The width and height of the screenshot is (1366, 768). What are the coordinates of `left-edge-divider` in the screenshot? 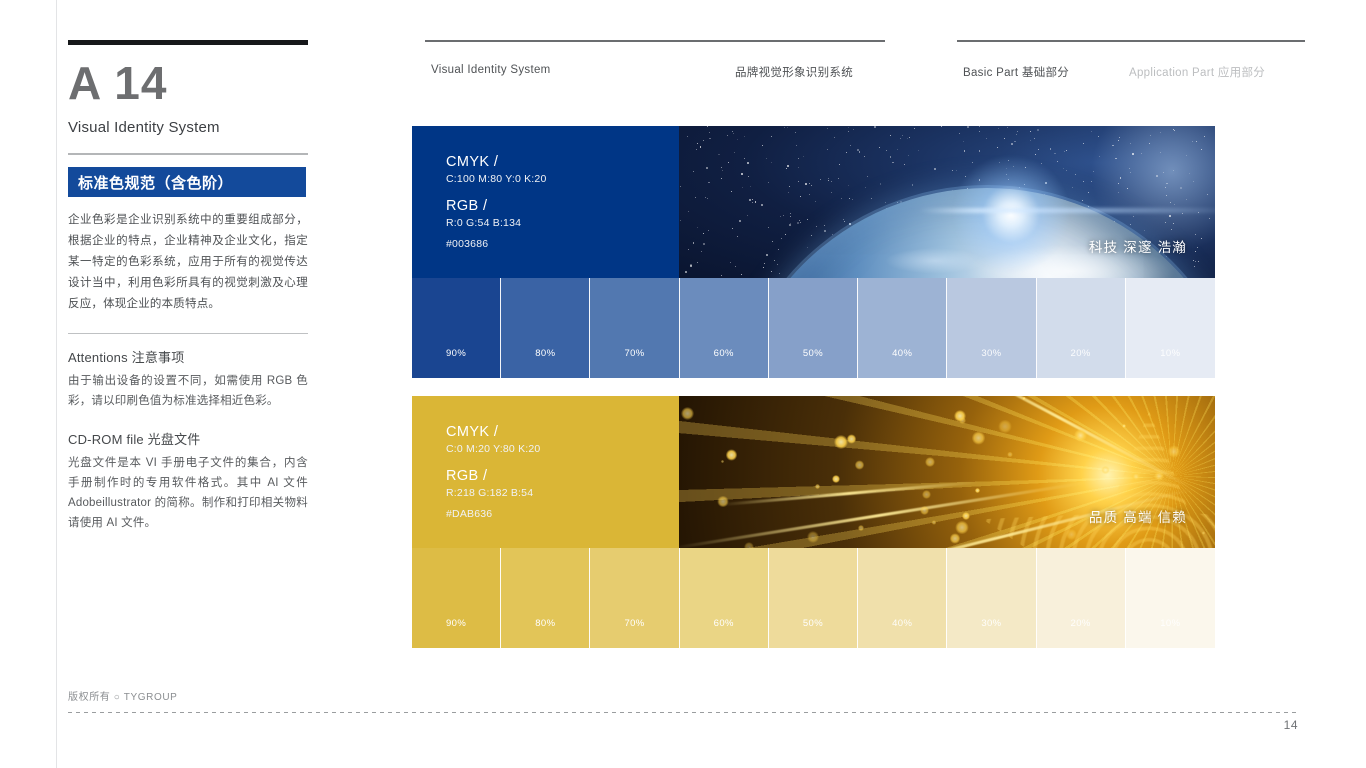 It's located at (56, 384).